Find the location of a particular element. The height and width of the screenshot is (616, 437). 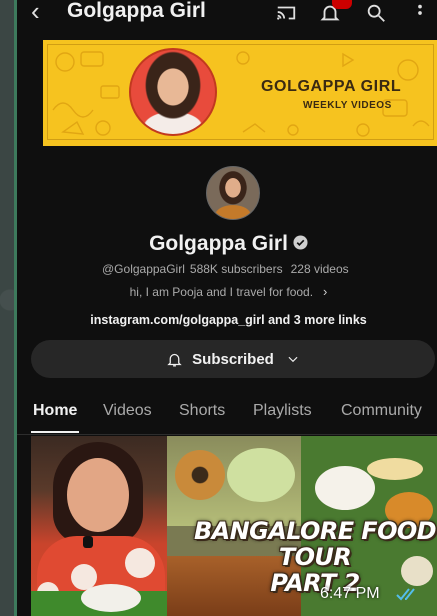

back-arrow-icon: ‹ is located at coordinates (35, 12).